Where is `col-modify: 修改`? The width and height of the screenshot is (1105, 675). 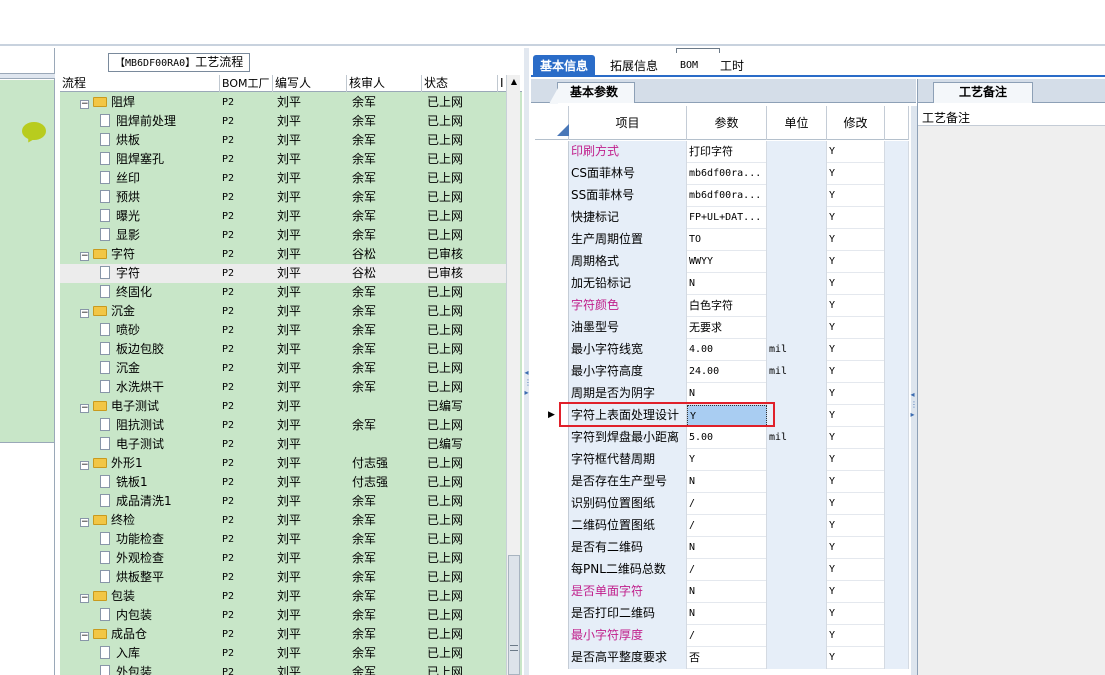
col-modify: 修改 is located at coordinates (856, 123).